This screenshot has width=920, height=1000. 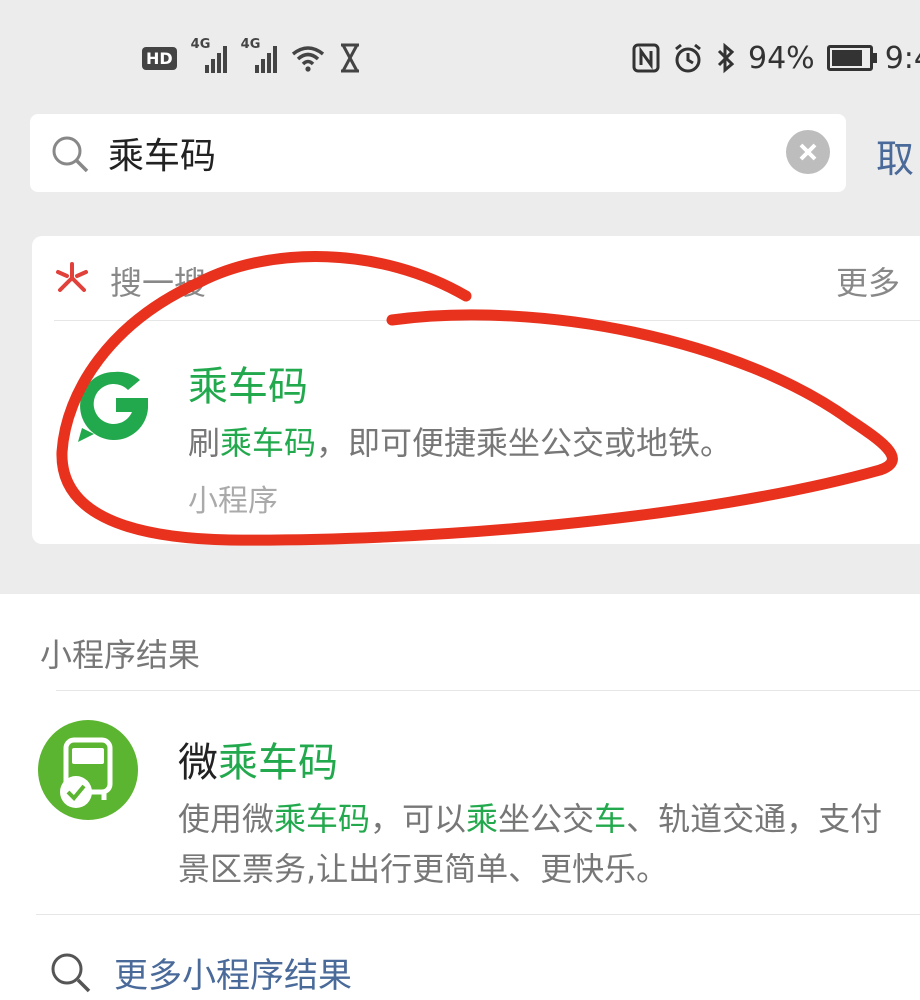 What do you see at coordinates (476, 278) in the screenshot?
I see `card-header: 搜一搜 更多` at bounding box center [476, 278].